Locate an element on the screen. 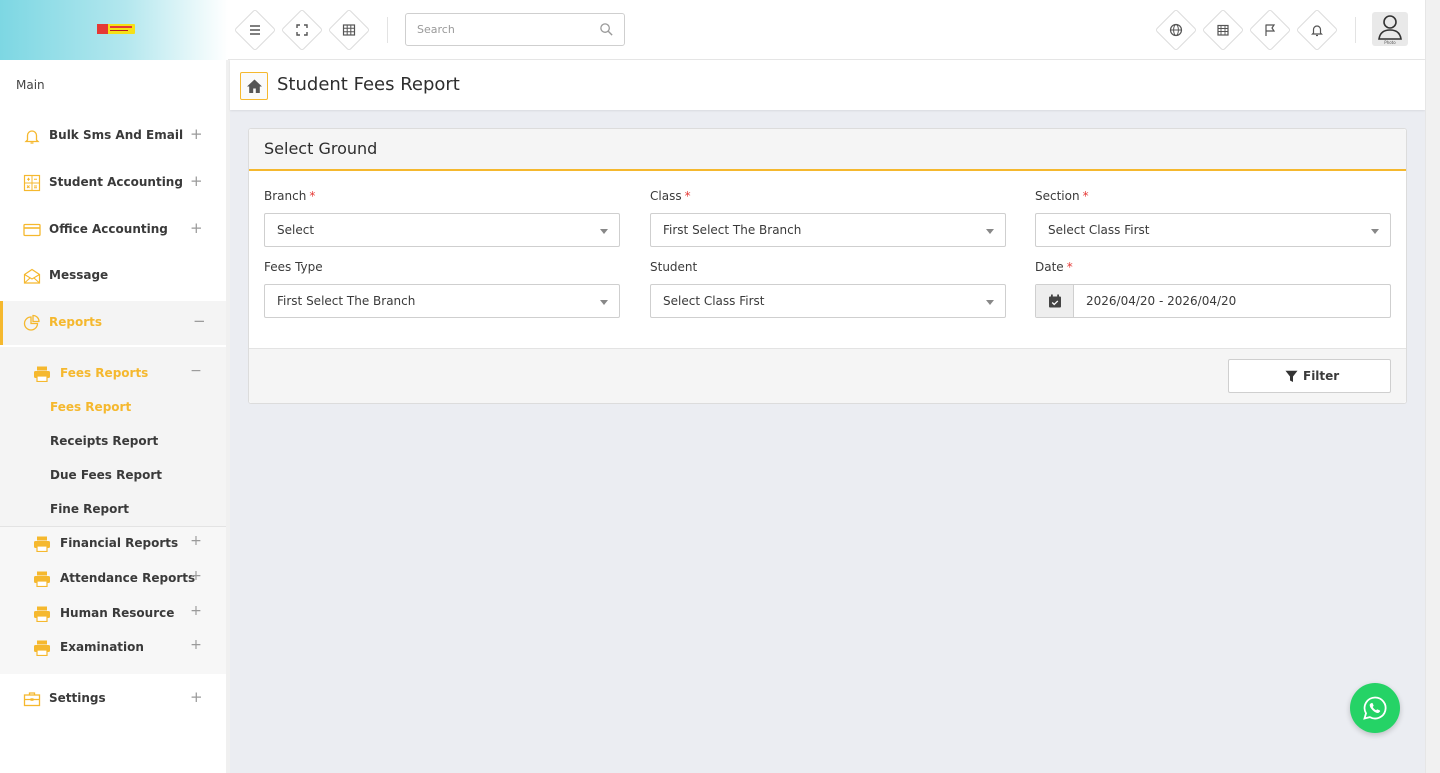  sidebar-item-label: Office Accounting is located at coordinates (108, 229).